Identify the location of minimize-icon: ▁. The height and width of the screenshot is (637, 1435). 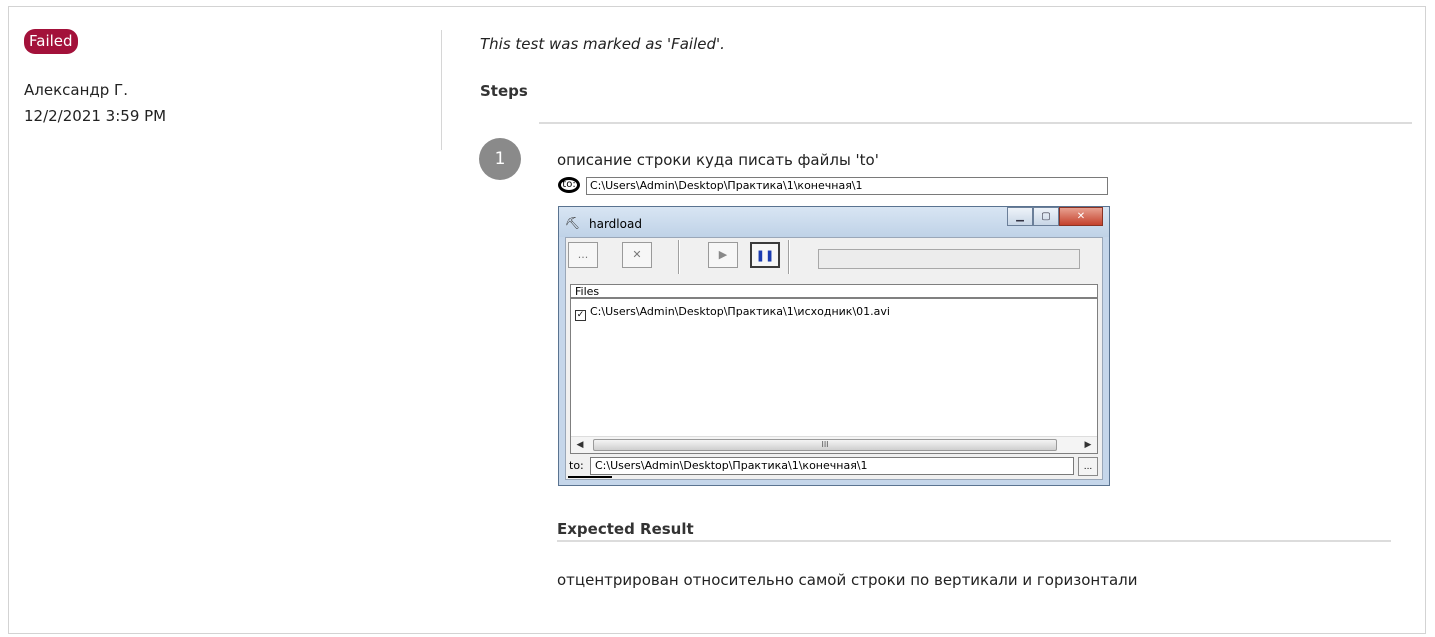
(1020, 216).